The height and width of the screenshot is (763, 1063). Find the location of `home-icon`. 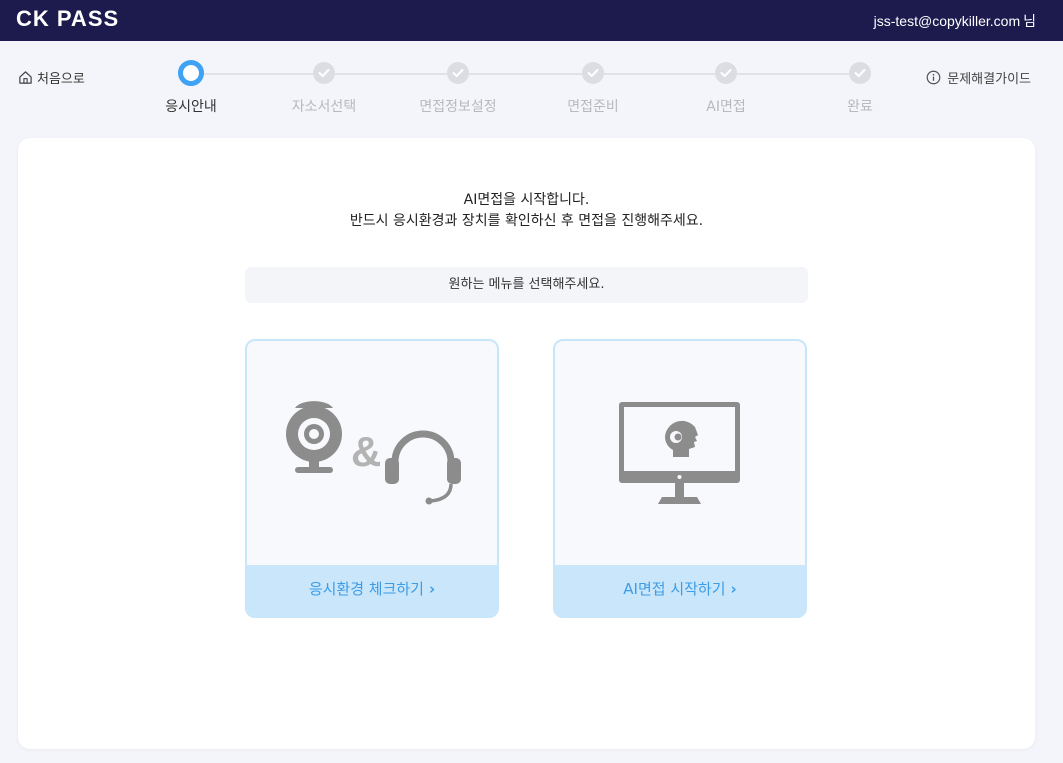

home-icon is located at coordinates (25, 77).